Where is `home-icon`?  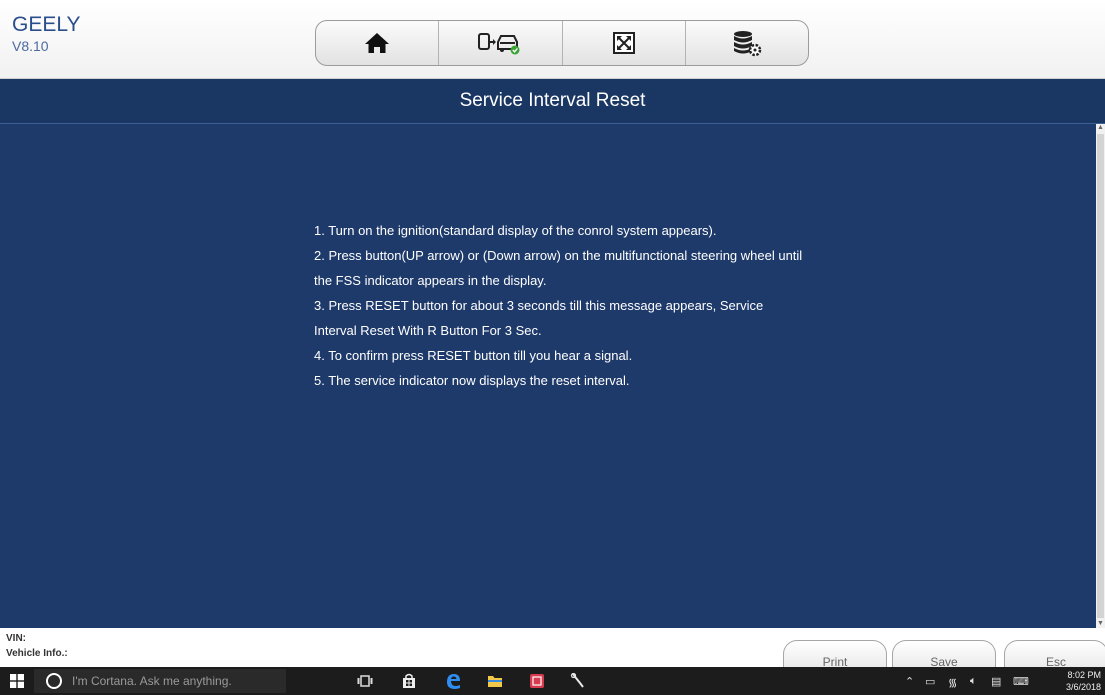 home-icon is located at coordinates (377, 43).